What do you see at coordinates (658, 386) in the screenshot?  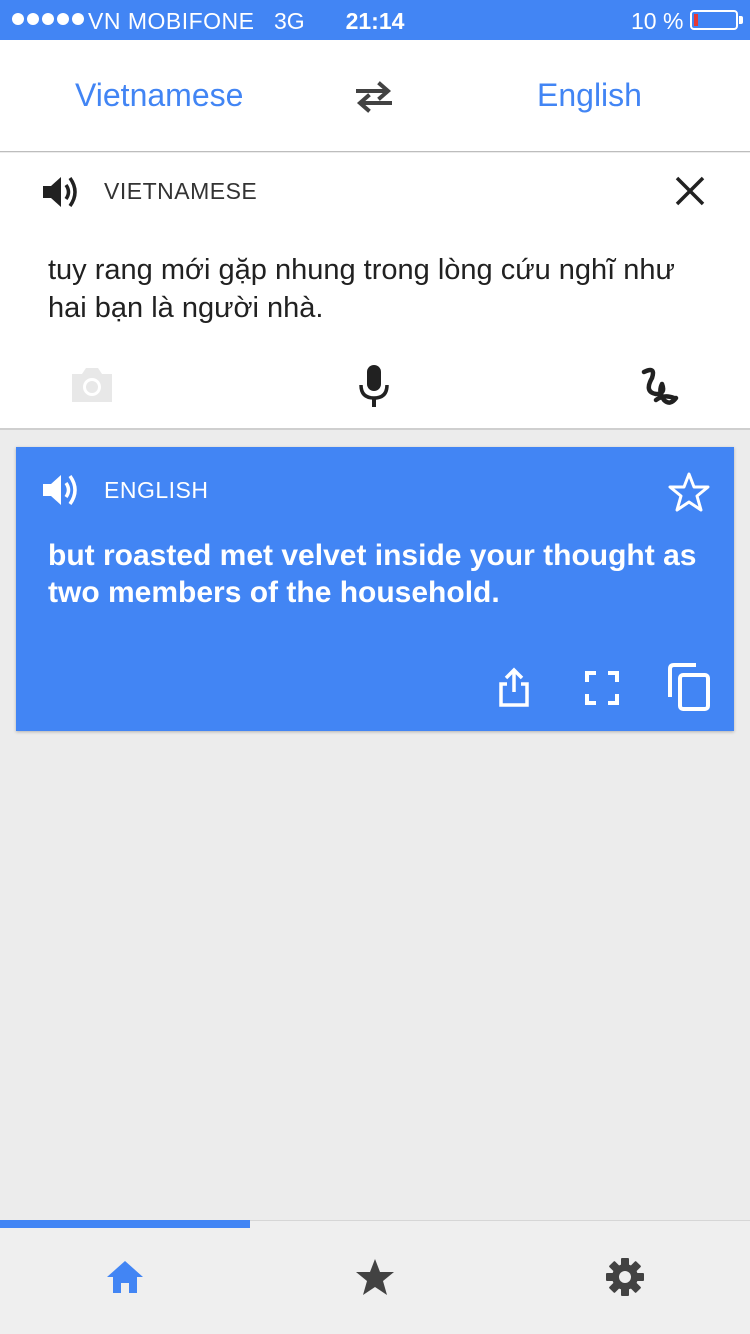 I see `handwriting-icon` at bounding box center [658, 386].